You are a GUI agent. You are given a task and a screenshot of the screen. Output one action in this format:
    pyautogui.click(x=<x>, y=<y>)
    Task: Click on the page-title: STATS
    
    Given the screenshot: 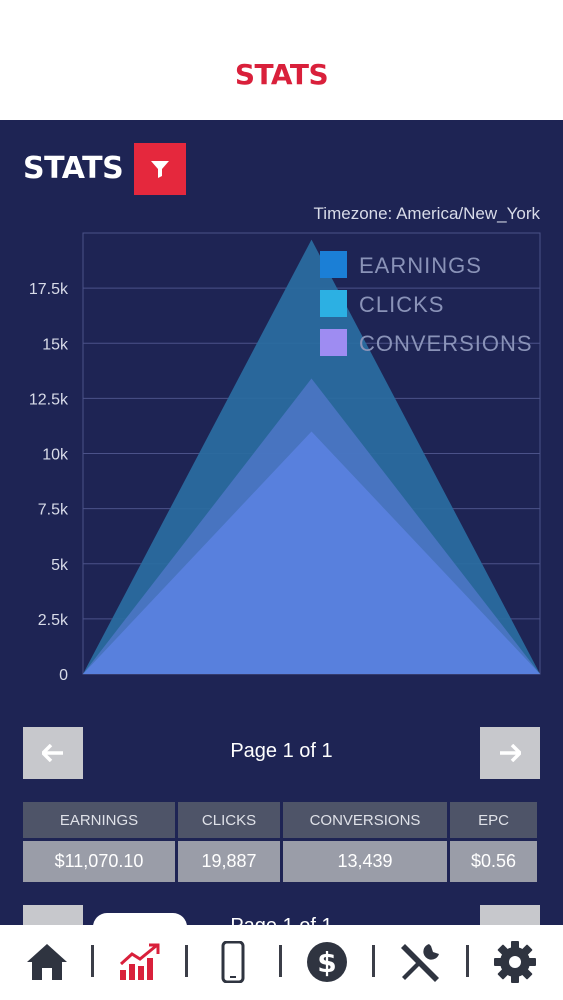 What is the action you would take?
    pyautogui.click(x=281, y=74)
    